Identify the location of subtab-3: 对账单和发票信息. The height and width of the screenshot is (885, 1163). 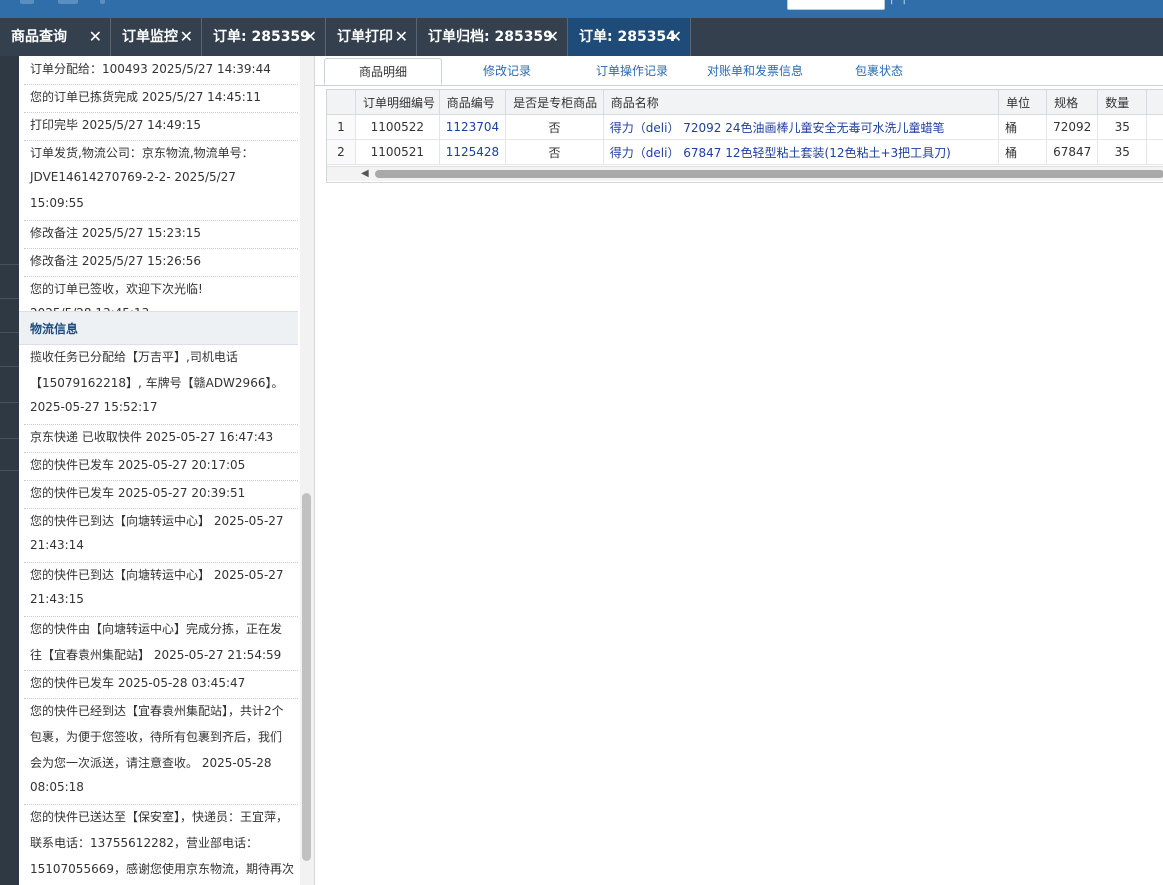
(755, 70).